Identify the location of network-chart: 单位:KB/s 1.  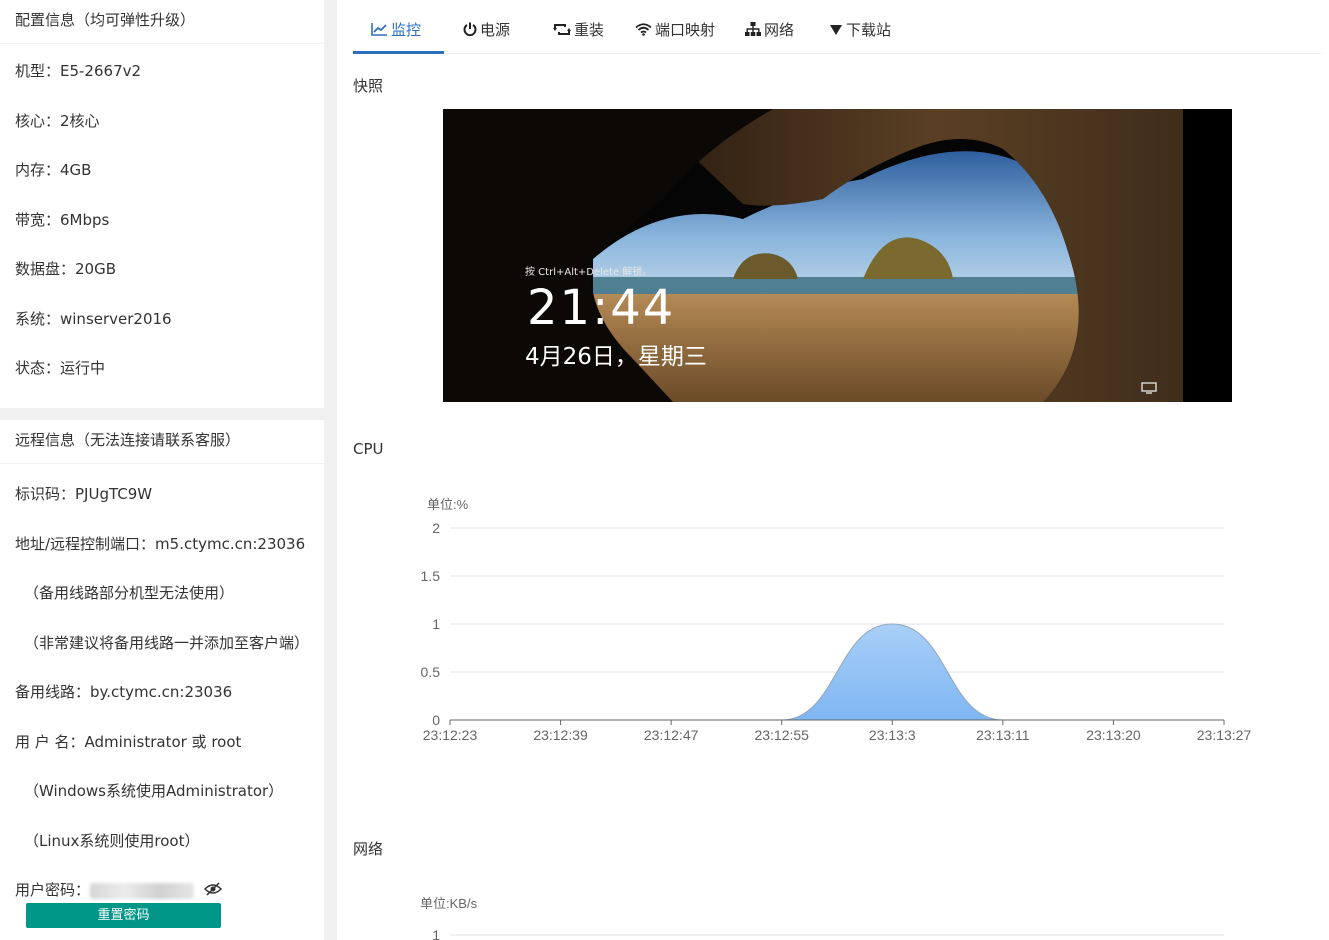
(822, 918).